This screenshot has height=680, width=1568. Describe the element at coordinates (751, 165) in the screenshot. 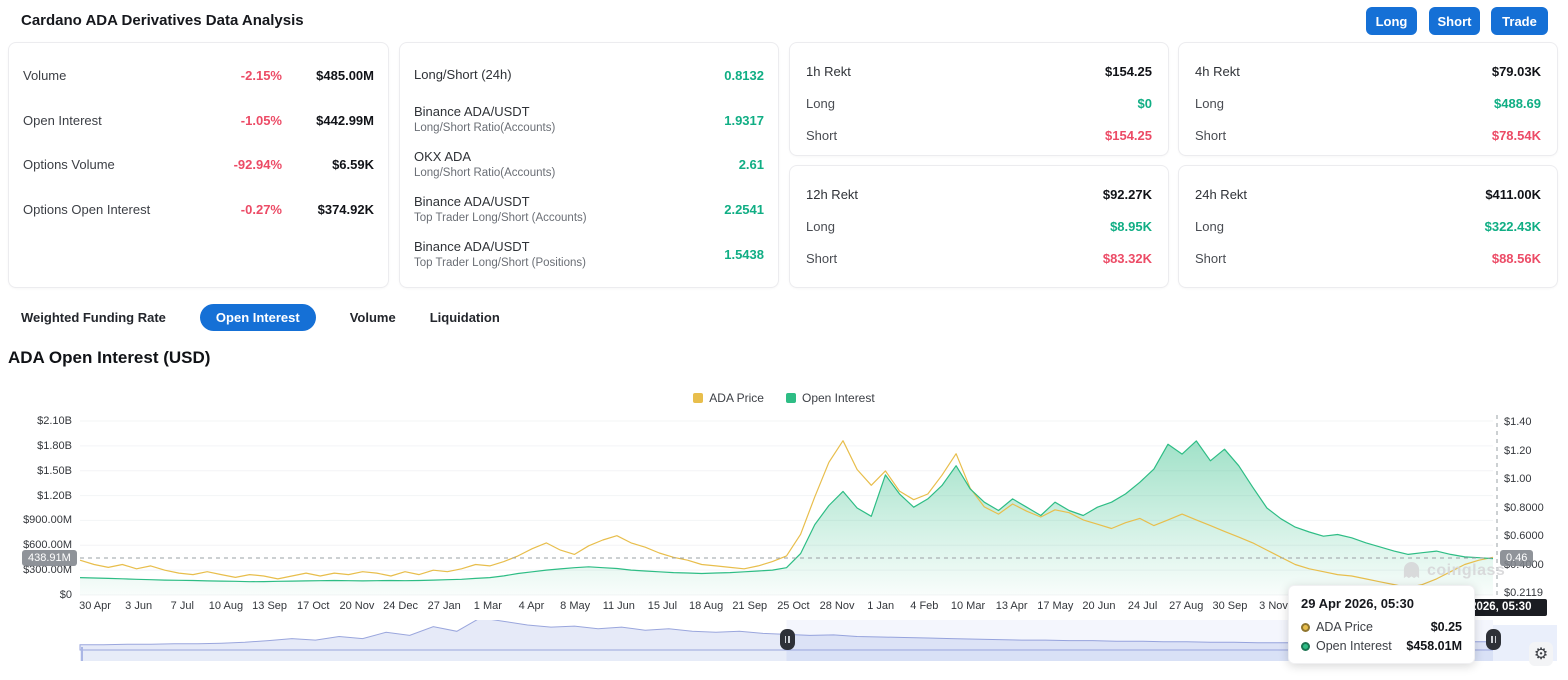

I see `ratio-value: 2.61` at that location.